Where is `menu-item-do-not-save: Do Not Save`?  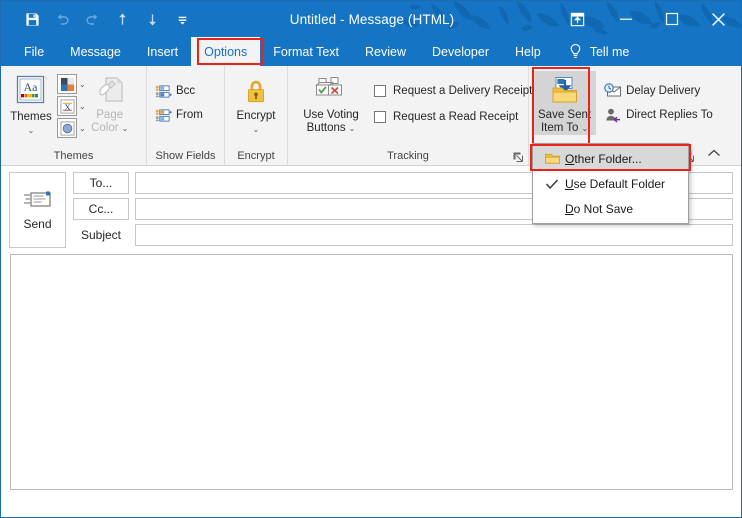 menu-item-do-not-save: Do Not Save is located at coordinates (610, 208).